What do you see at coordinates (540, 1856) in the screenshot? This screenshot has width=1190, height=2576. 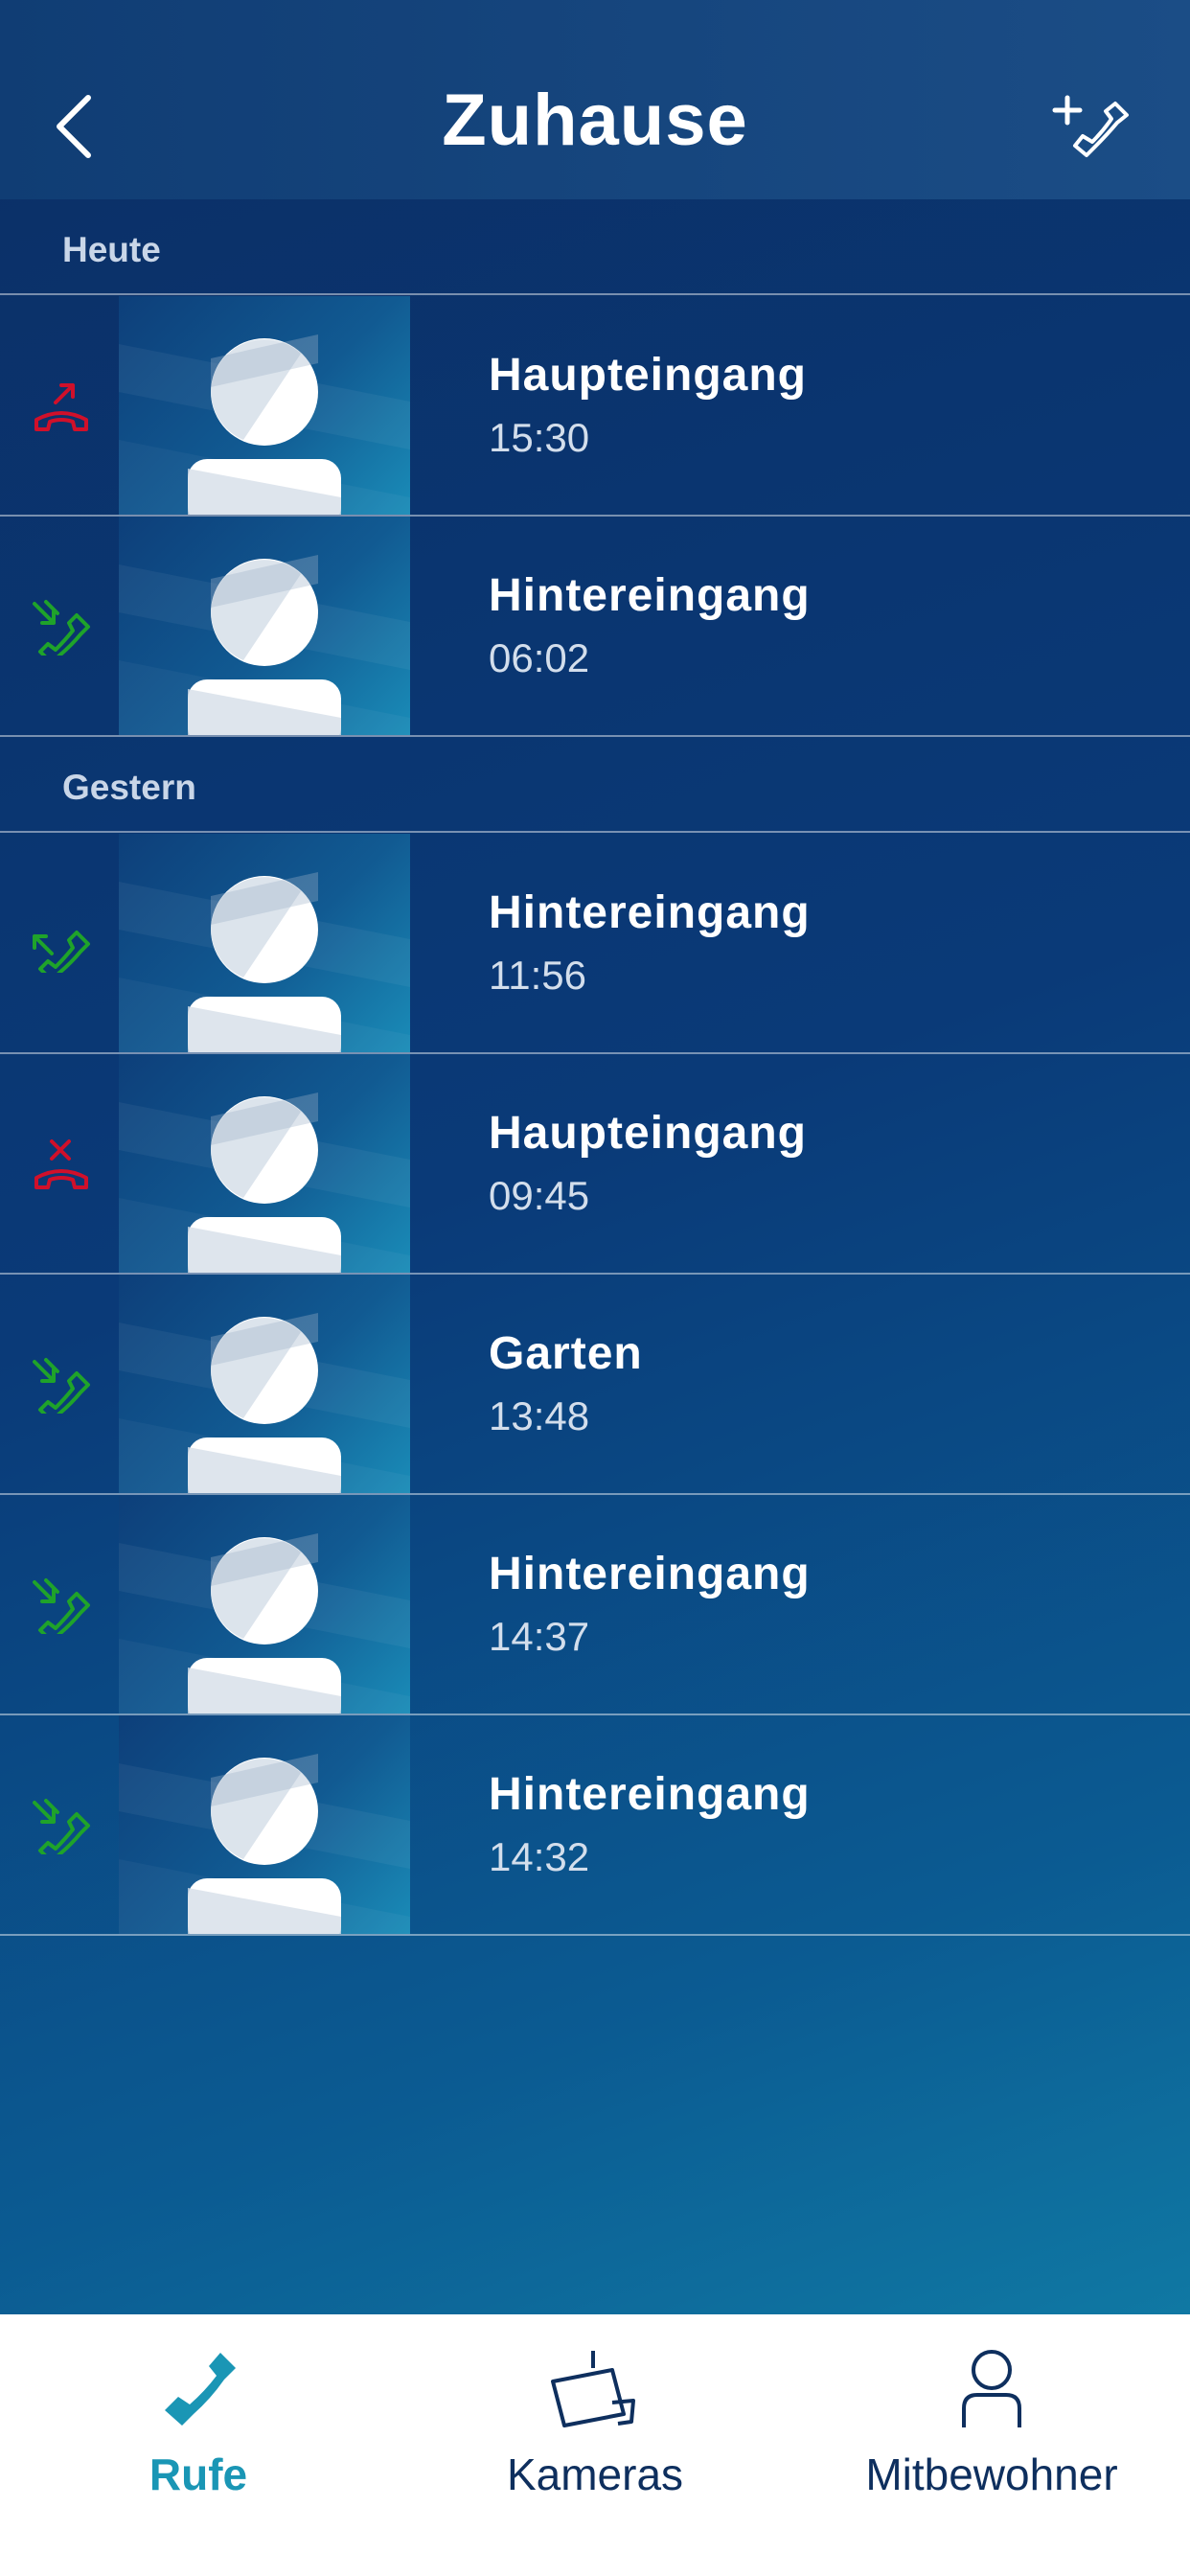 I see `call-time: 14:32` at bounding box center [540, 1856].